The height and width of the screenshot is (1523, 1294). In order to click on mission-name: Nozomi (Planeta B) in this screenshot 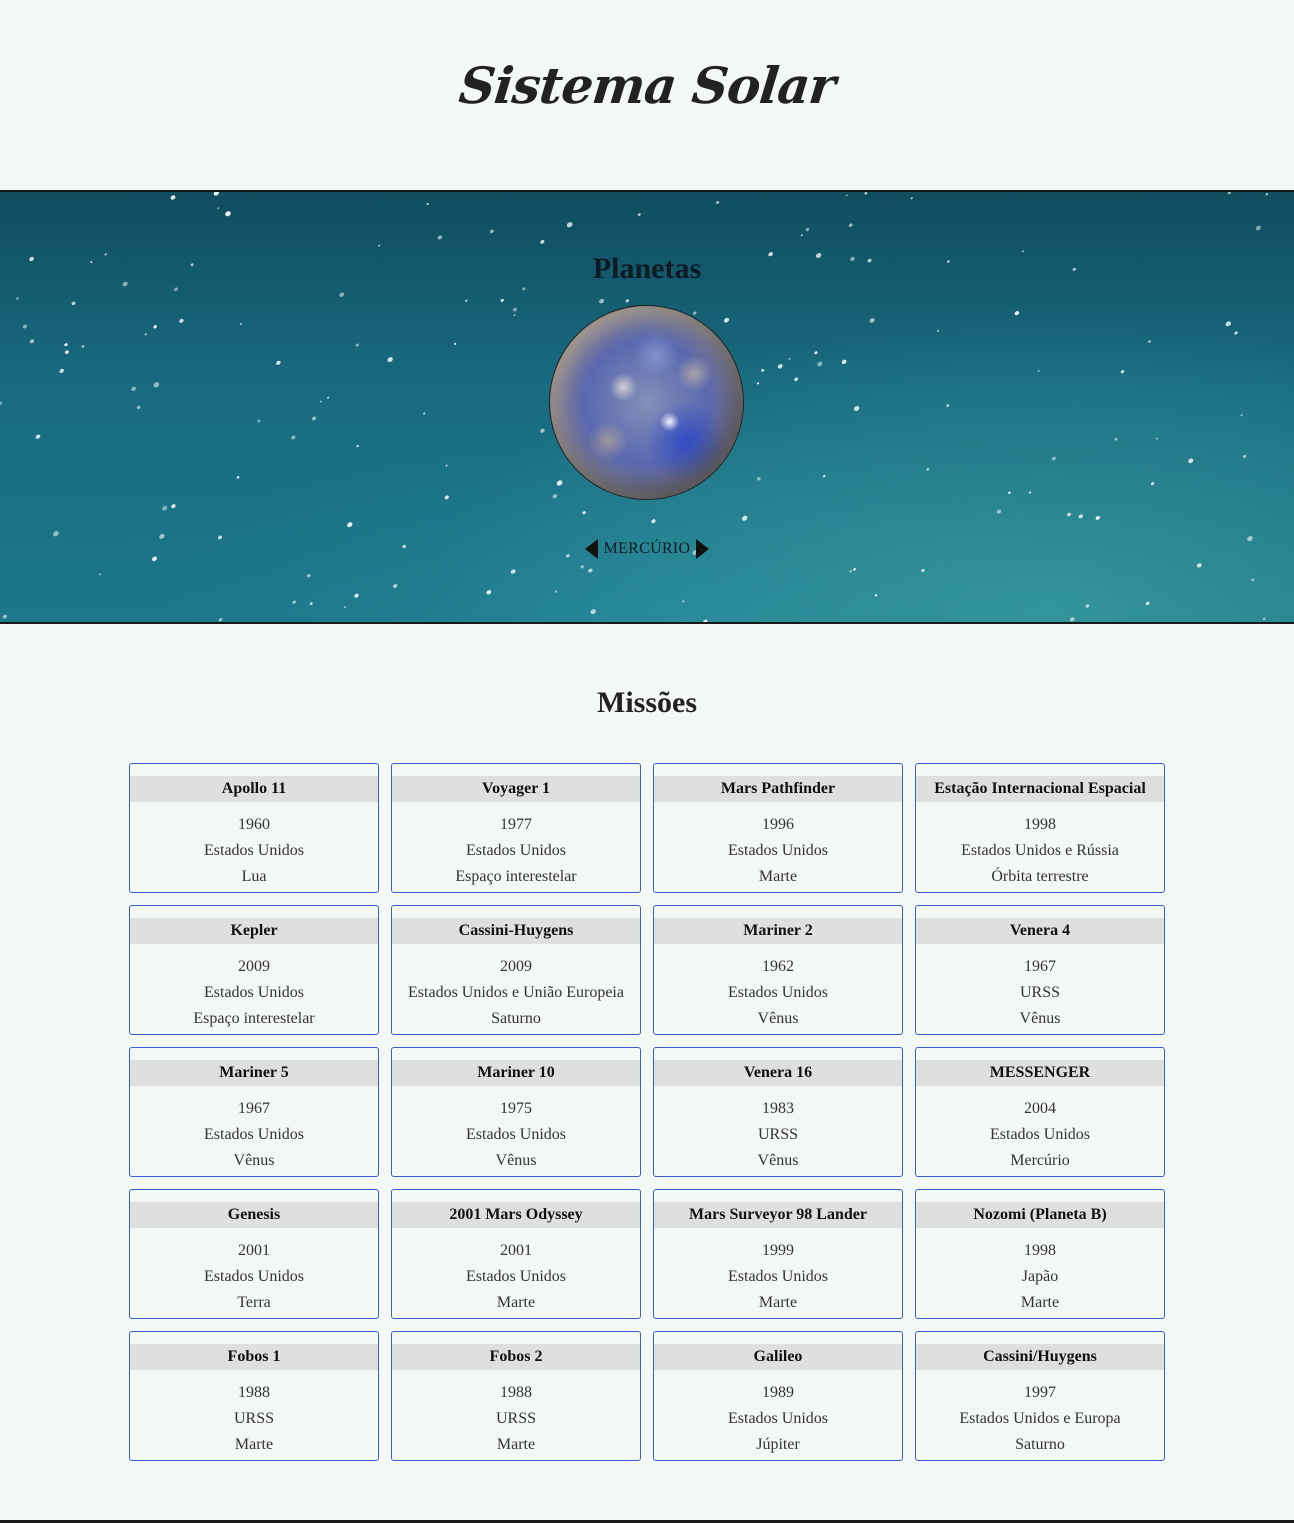, I will do `click(1040, 1215)`.